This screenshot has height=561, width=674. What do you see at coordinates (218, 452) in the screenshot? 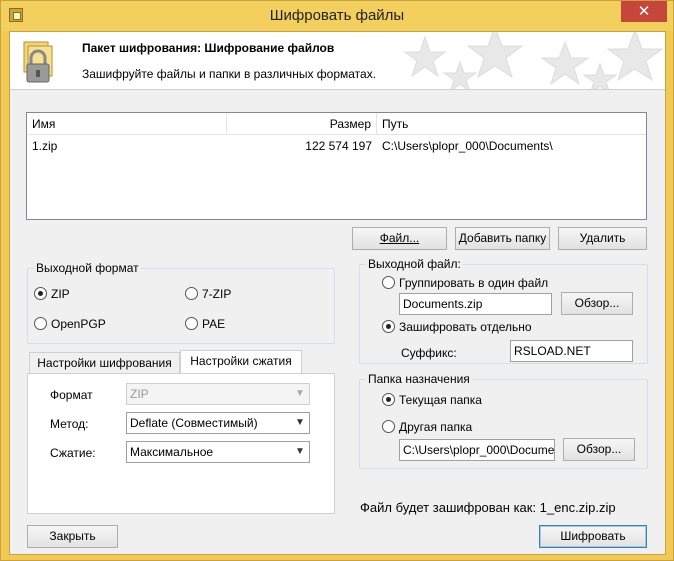
I see `compression-level-select: Максимальное ▼` at bounding box center [218, 452].